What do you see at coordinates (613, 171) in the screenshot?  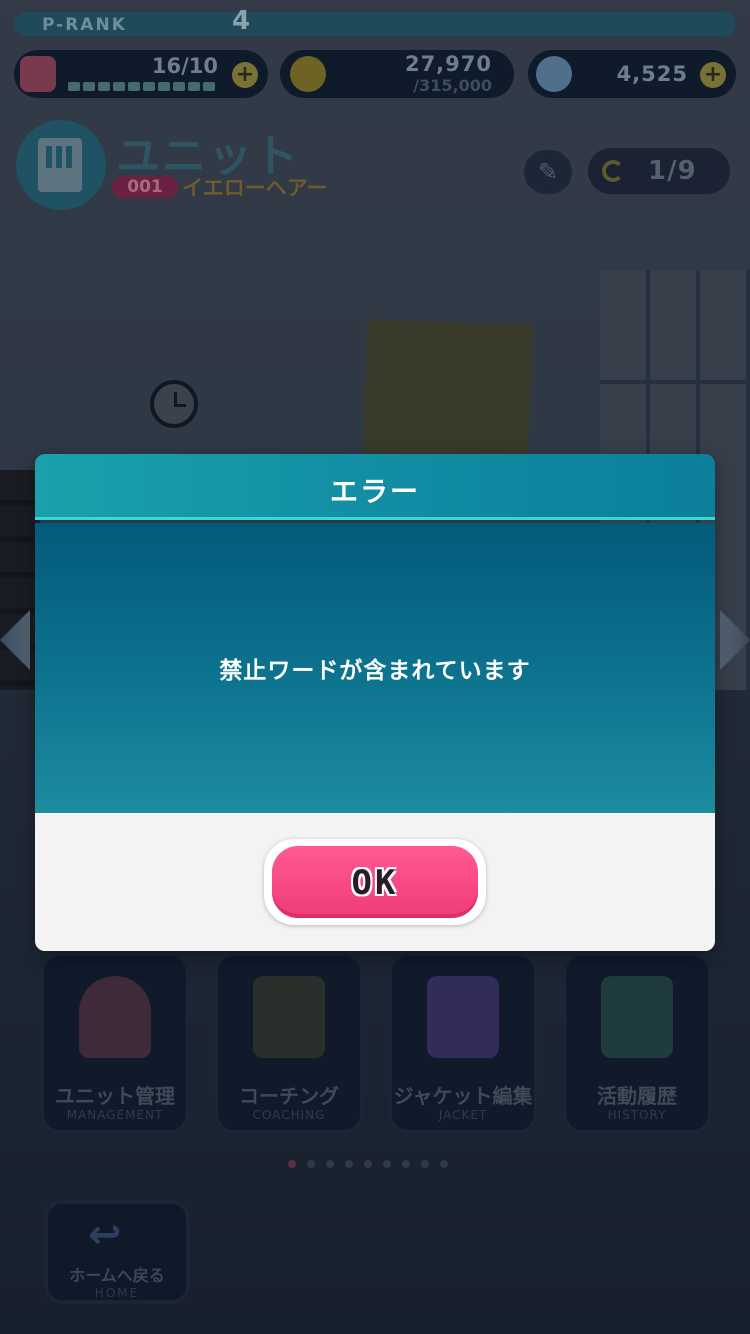 I see `refresh-icon` at bounding box center [613, 171].